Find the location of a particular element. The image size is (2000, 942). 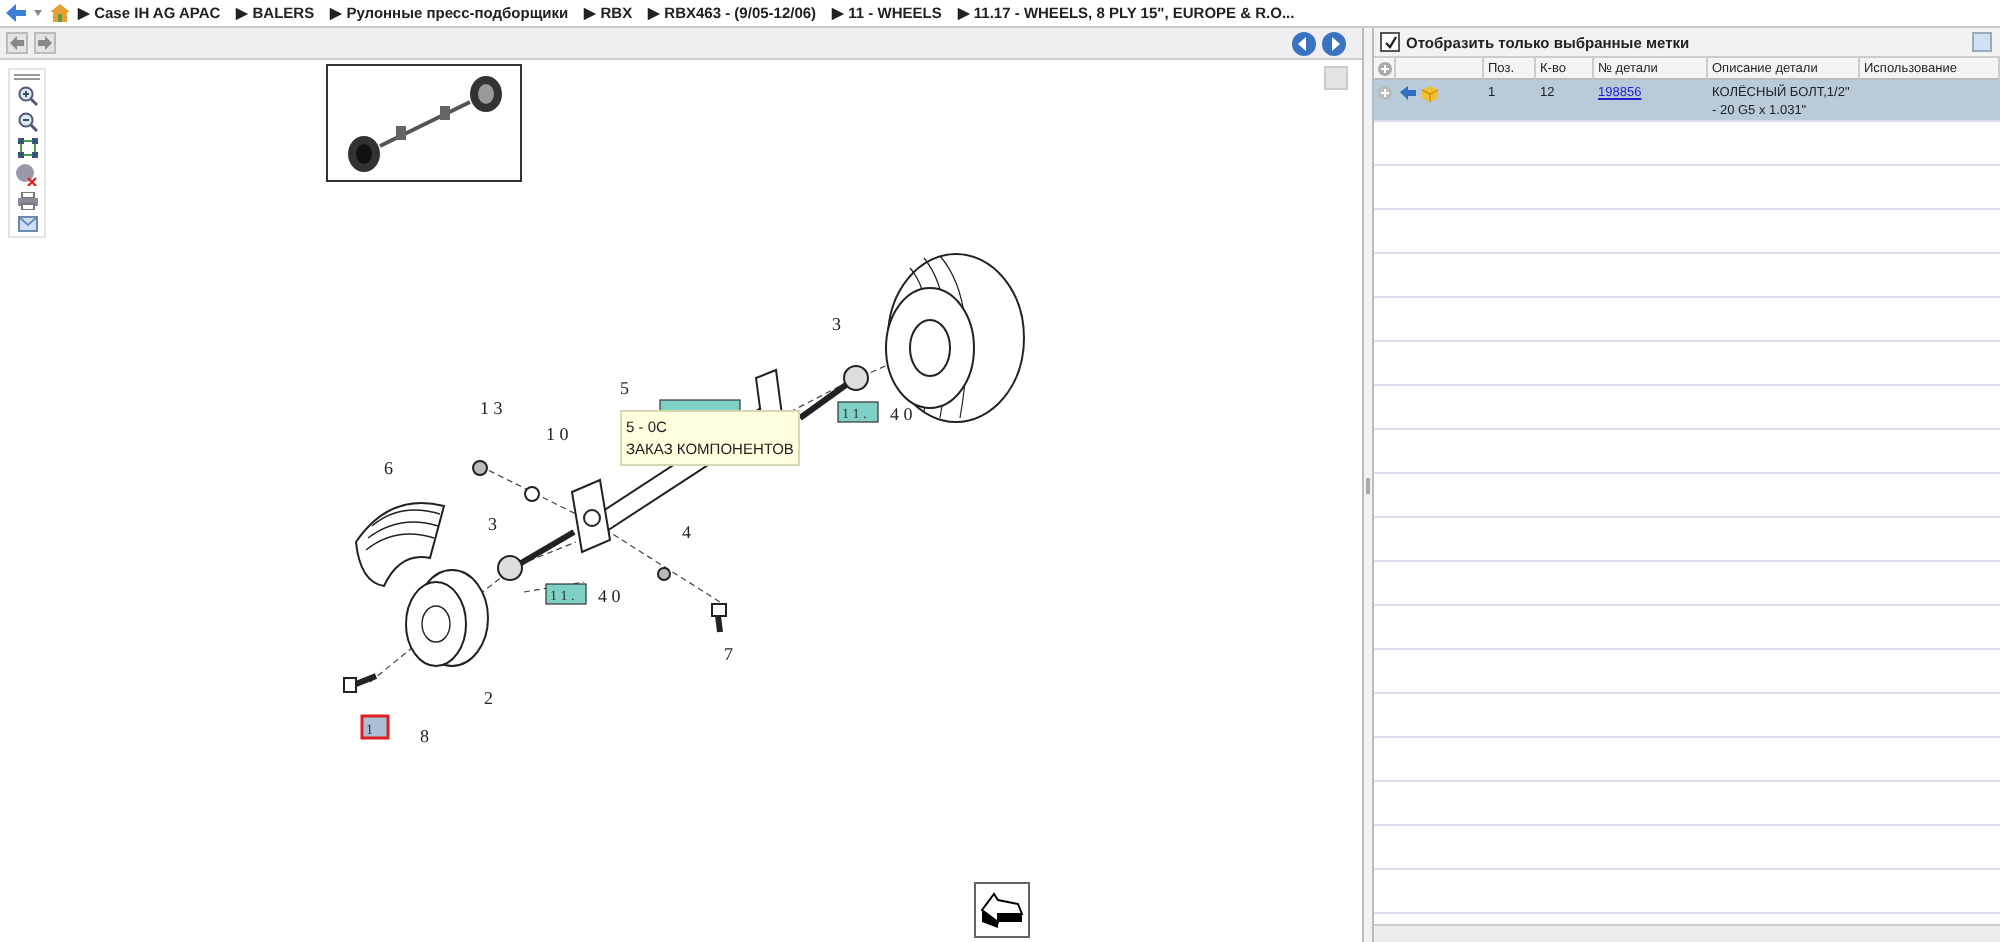

rim-drawing is located at coordinates (447, 618).